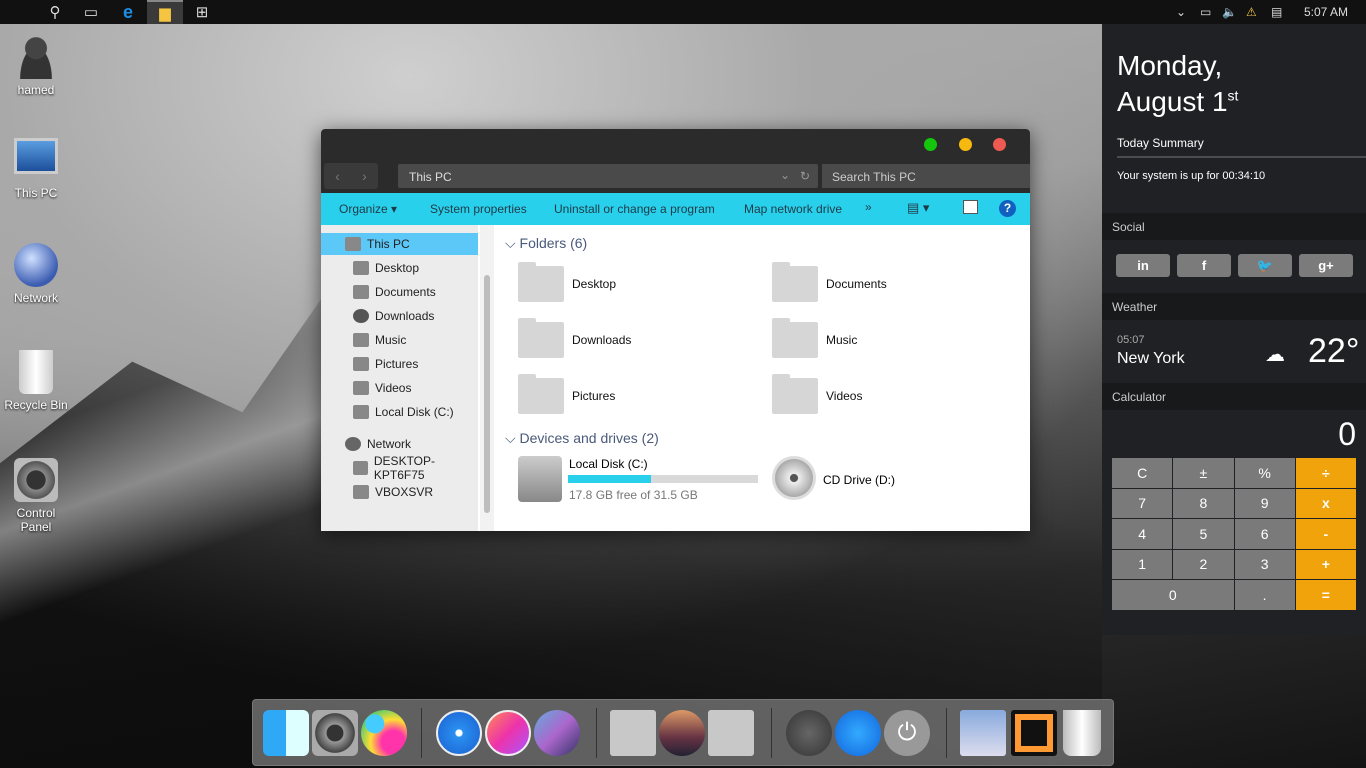 This screenshot has width=1366, height=768. I want to click on view-options-icon: ▤ ▾, so click(918, 208).